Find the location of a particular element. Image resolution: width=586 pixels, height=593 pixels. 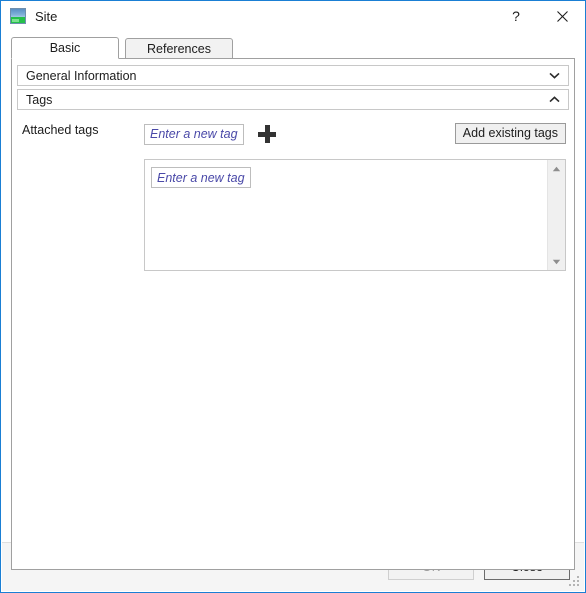

attached-tags-label: Attached tags is located at coordinates (60, 130).